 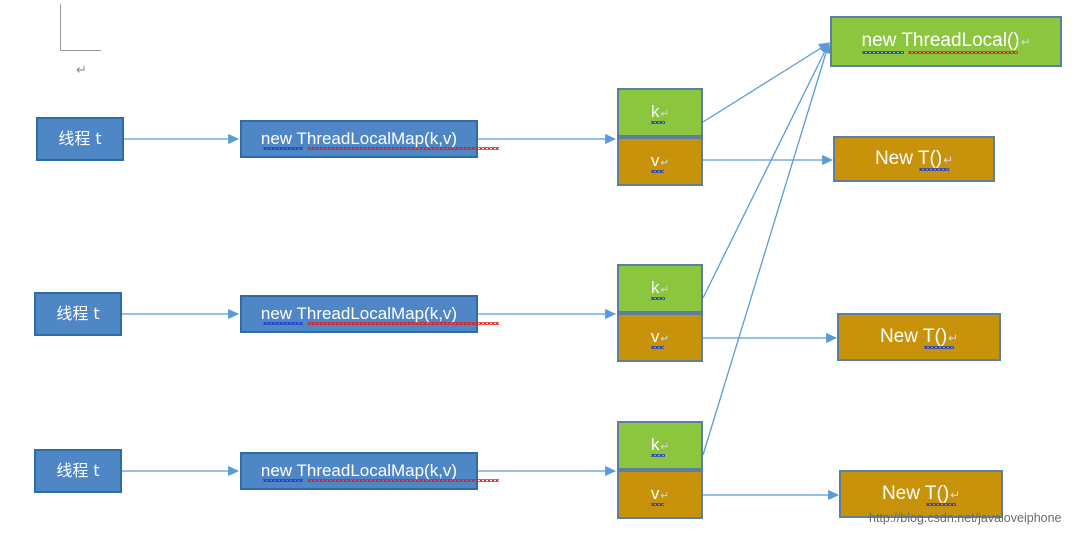 I want to click on threadlocalmap-label-1: new ThreadLocalMap(k,v), so click(x=380, y=140).